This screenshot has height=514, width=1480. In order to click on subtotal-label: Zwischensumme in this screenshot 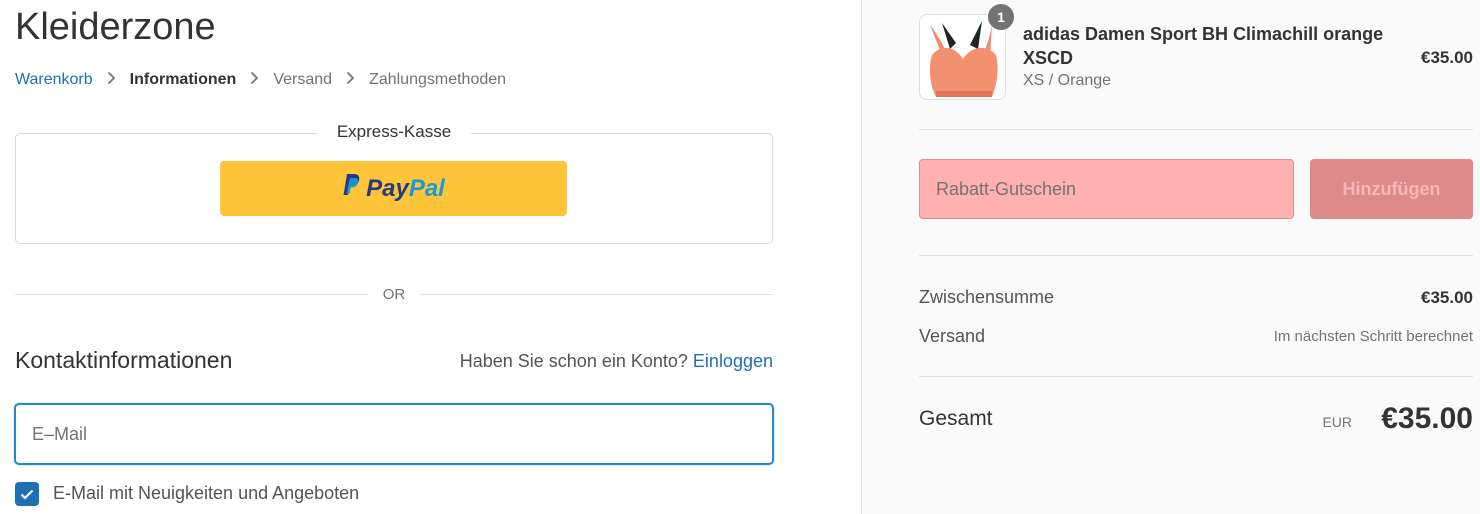, I will do `click(987, 297)`.